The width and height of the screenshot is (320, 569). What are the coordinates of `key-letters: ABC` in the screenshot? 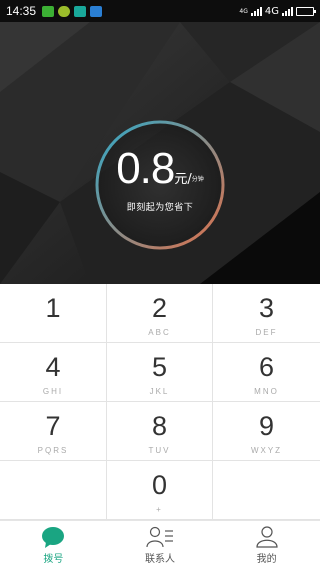 It's located at (159, 332).